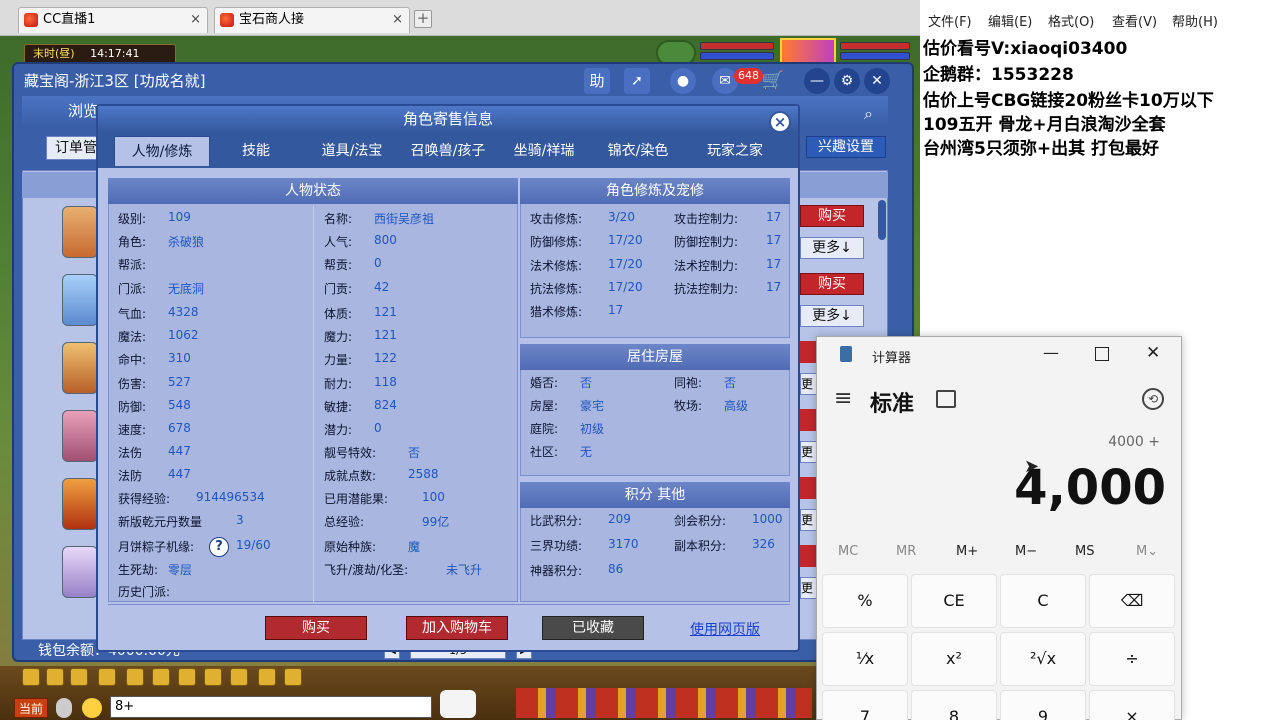 This screenshot has height=720, width=1280. Describe the element at coordinates (865, 601) in the screenshot. I see `percent-button: %` at that location.